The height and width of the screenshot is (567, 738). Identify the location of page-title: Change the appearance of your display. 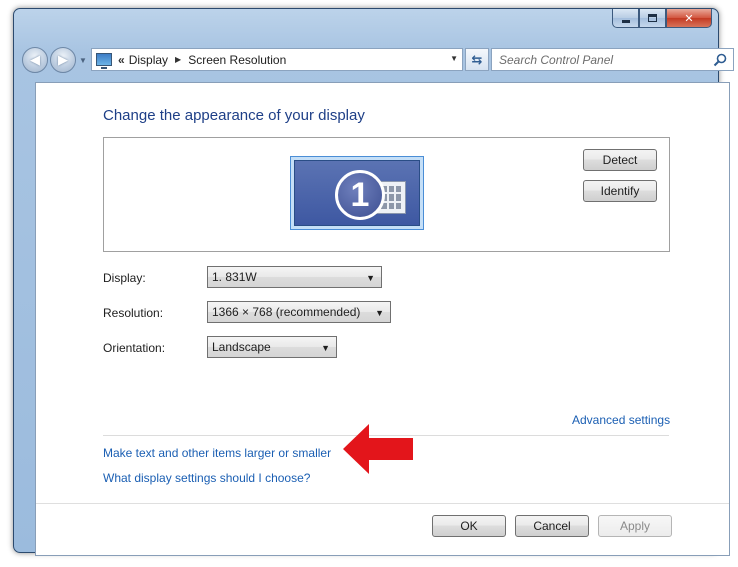
(234, 115).